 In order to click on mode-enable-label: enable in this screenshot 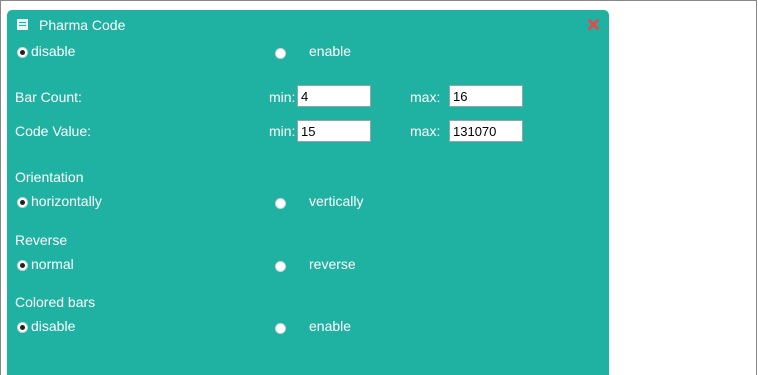, I will do `click(330, 51)`.